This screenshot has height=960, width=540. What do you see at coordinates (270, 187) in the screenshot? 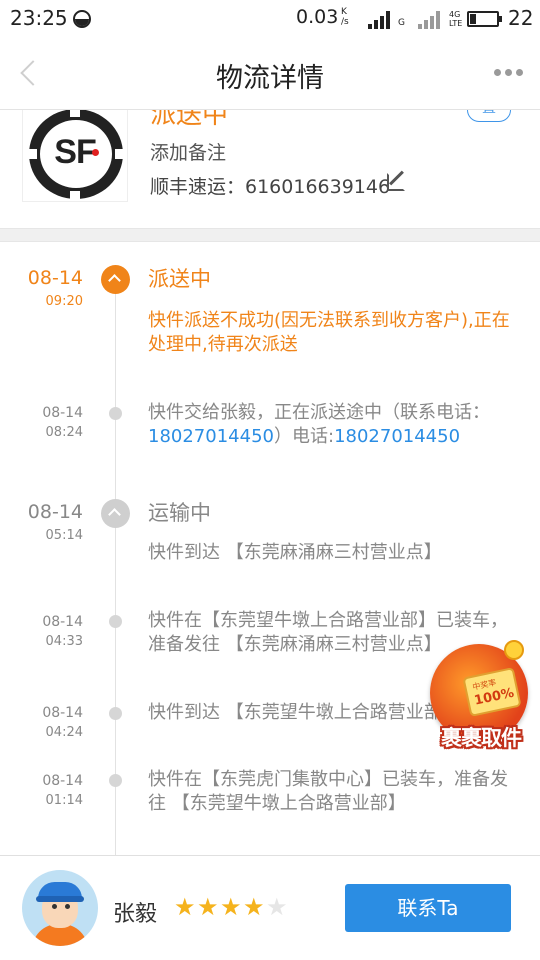
I see `tracking-number: 顺丰速运：616016639146` at bounding box center [270, 187].